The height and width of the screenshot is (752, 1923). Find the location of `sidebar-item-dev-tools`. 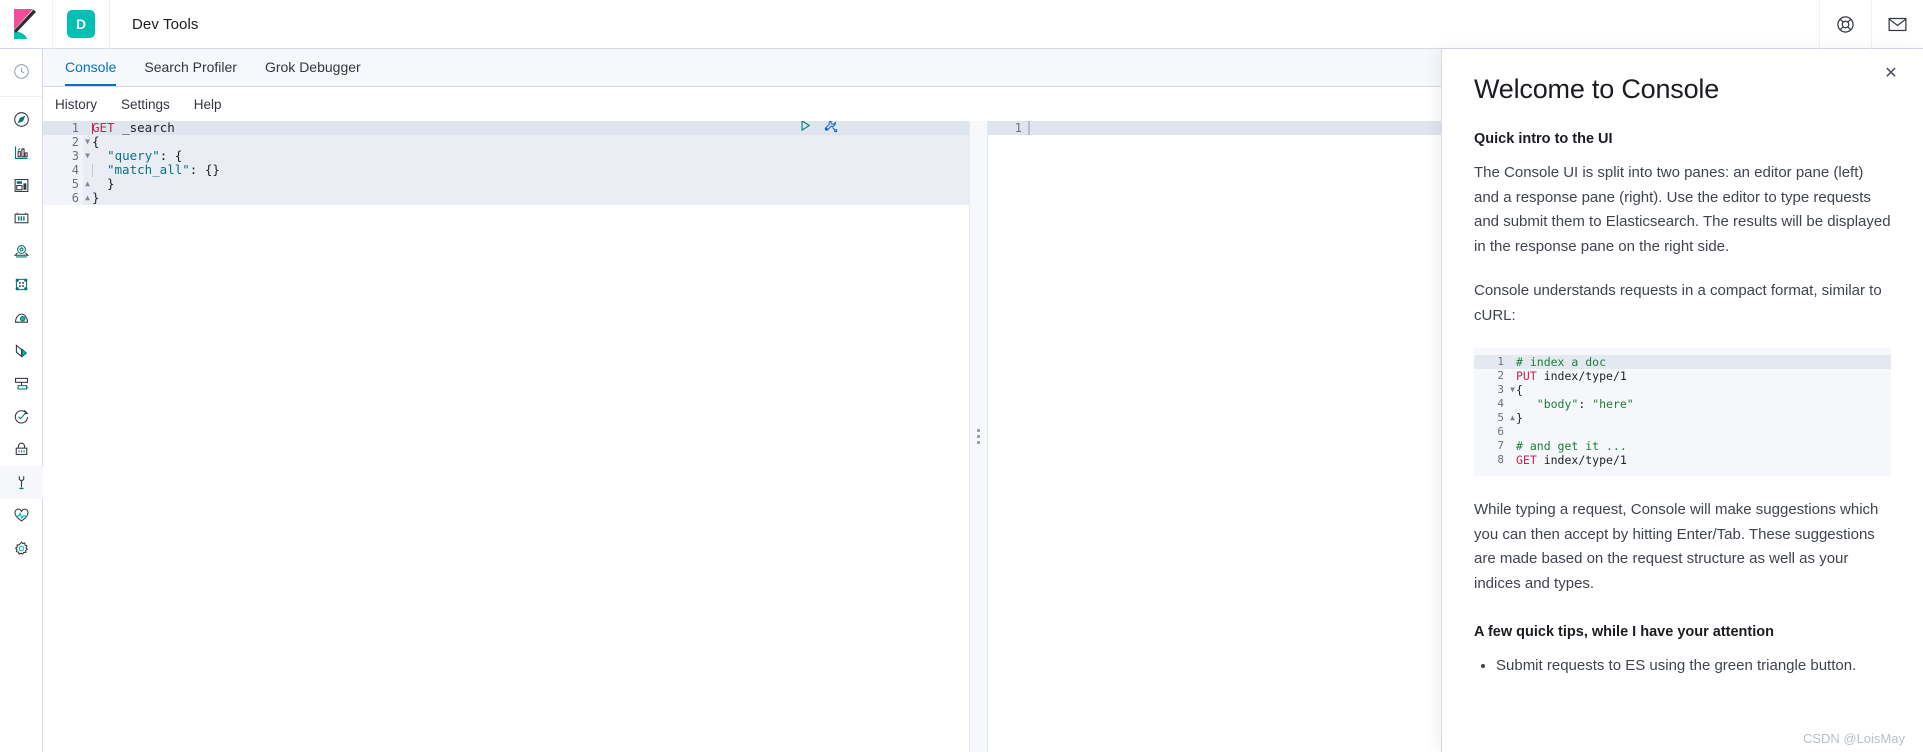

sidebar-item-dev-tools is located at coordinates (21, 482).